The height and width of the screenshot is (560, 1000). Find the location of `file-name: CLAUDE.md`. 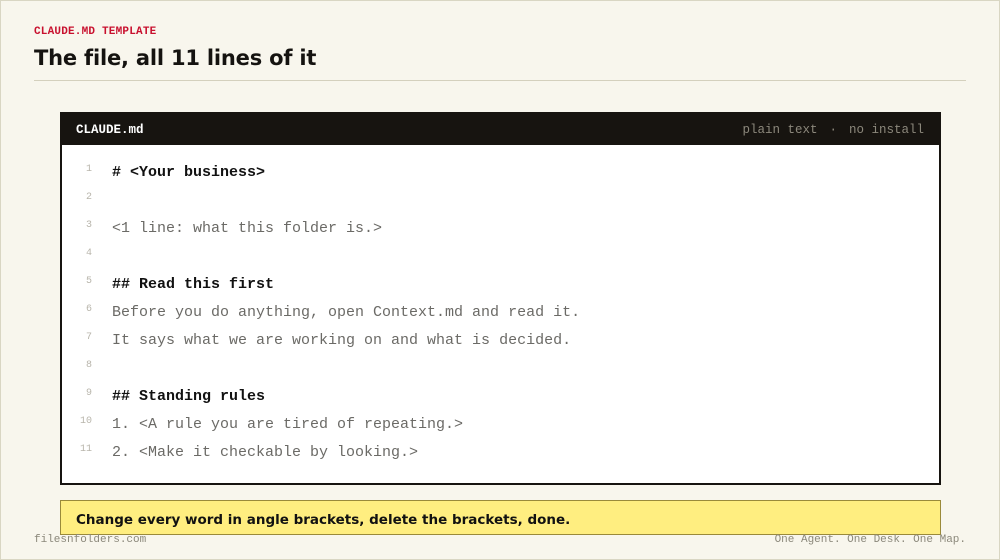

file-name: CLAUDE.md is located at coordinates (110, 129).